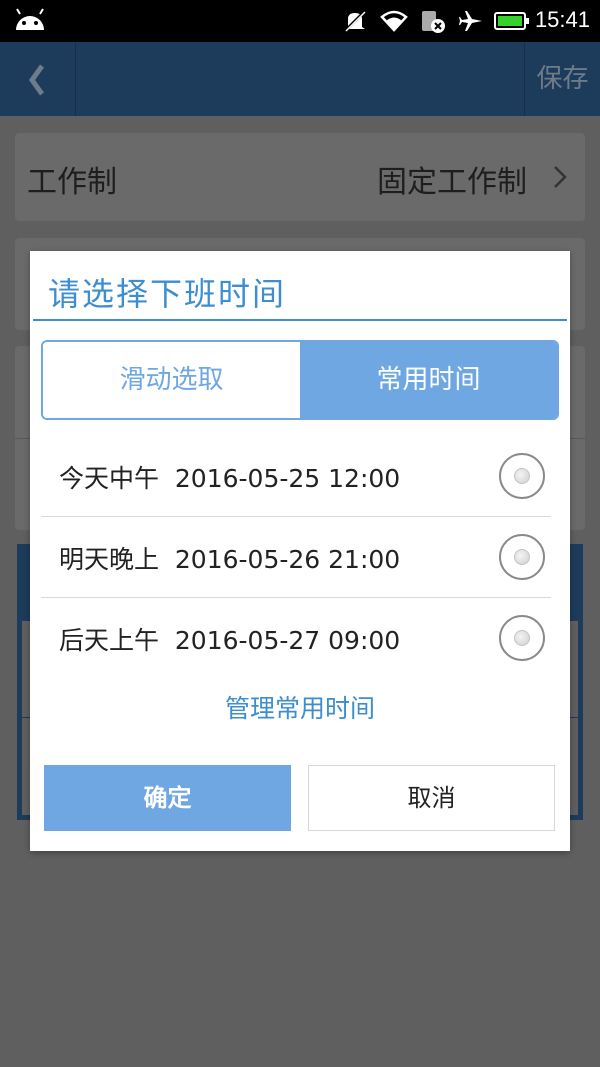  What do you see at coordinates (171, 380) in the screenshot?
I see `tab-slide-select: 滑动选取` at bounding box center [171, 380].